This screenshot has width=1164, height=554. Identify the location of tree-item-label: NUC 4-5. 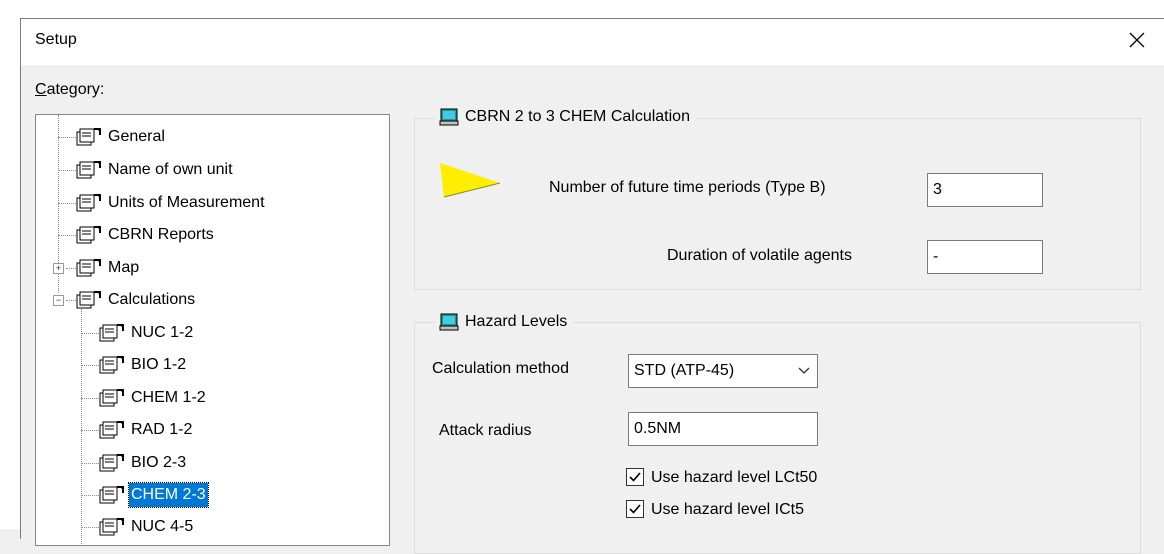
(162, 526).